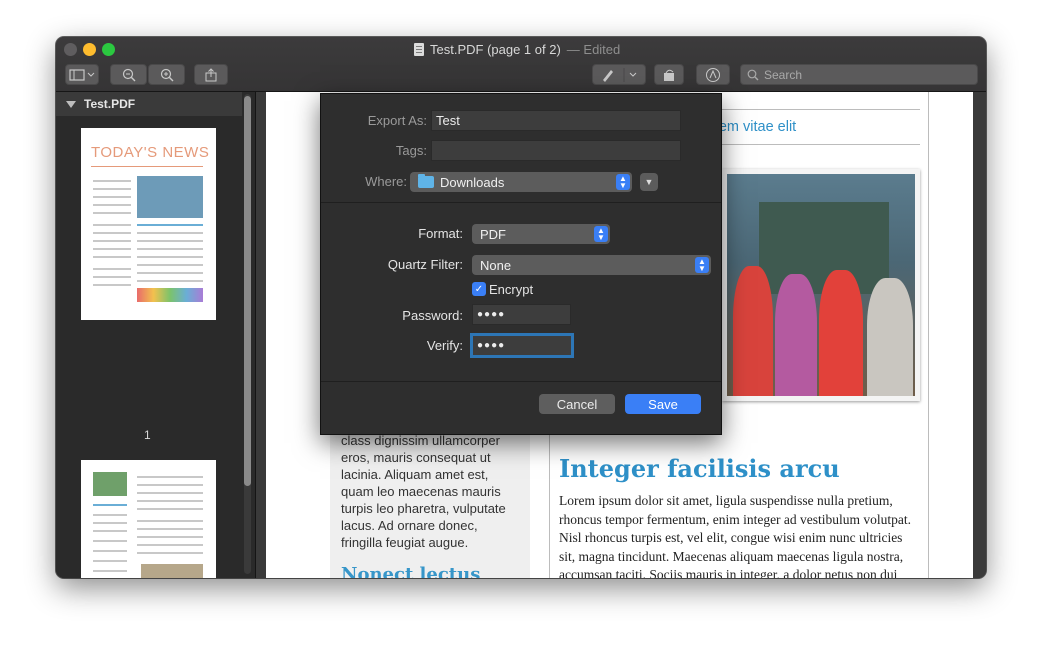 This screenshot has width=1042, height=651. What do you see at coordinates (70, 49) in the screenshot?
I see `close-window-button` at bounding box center [70, 49].